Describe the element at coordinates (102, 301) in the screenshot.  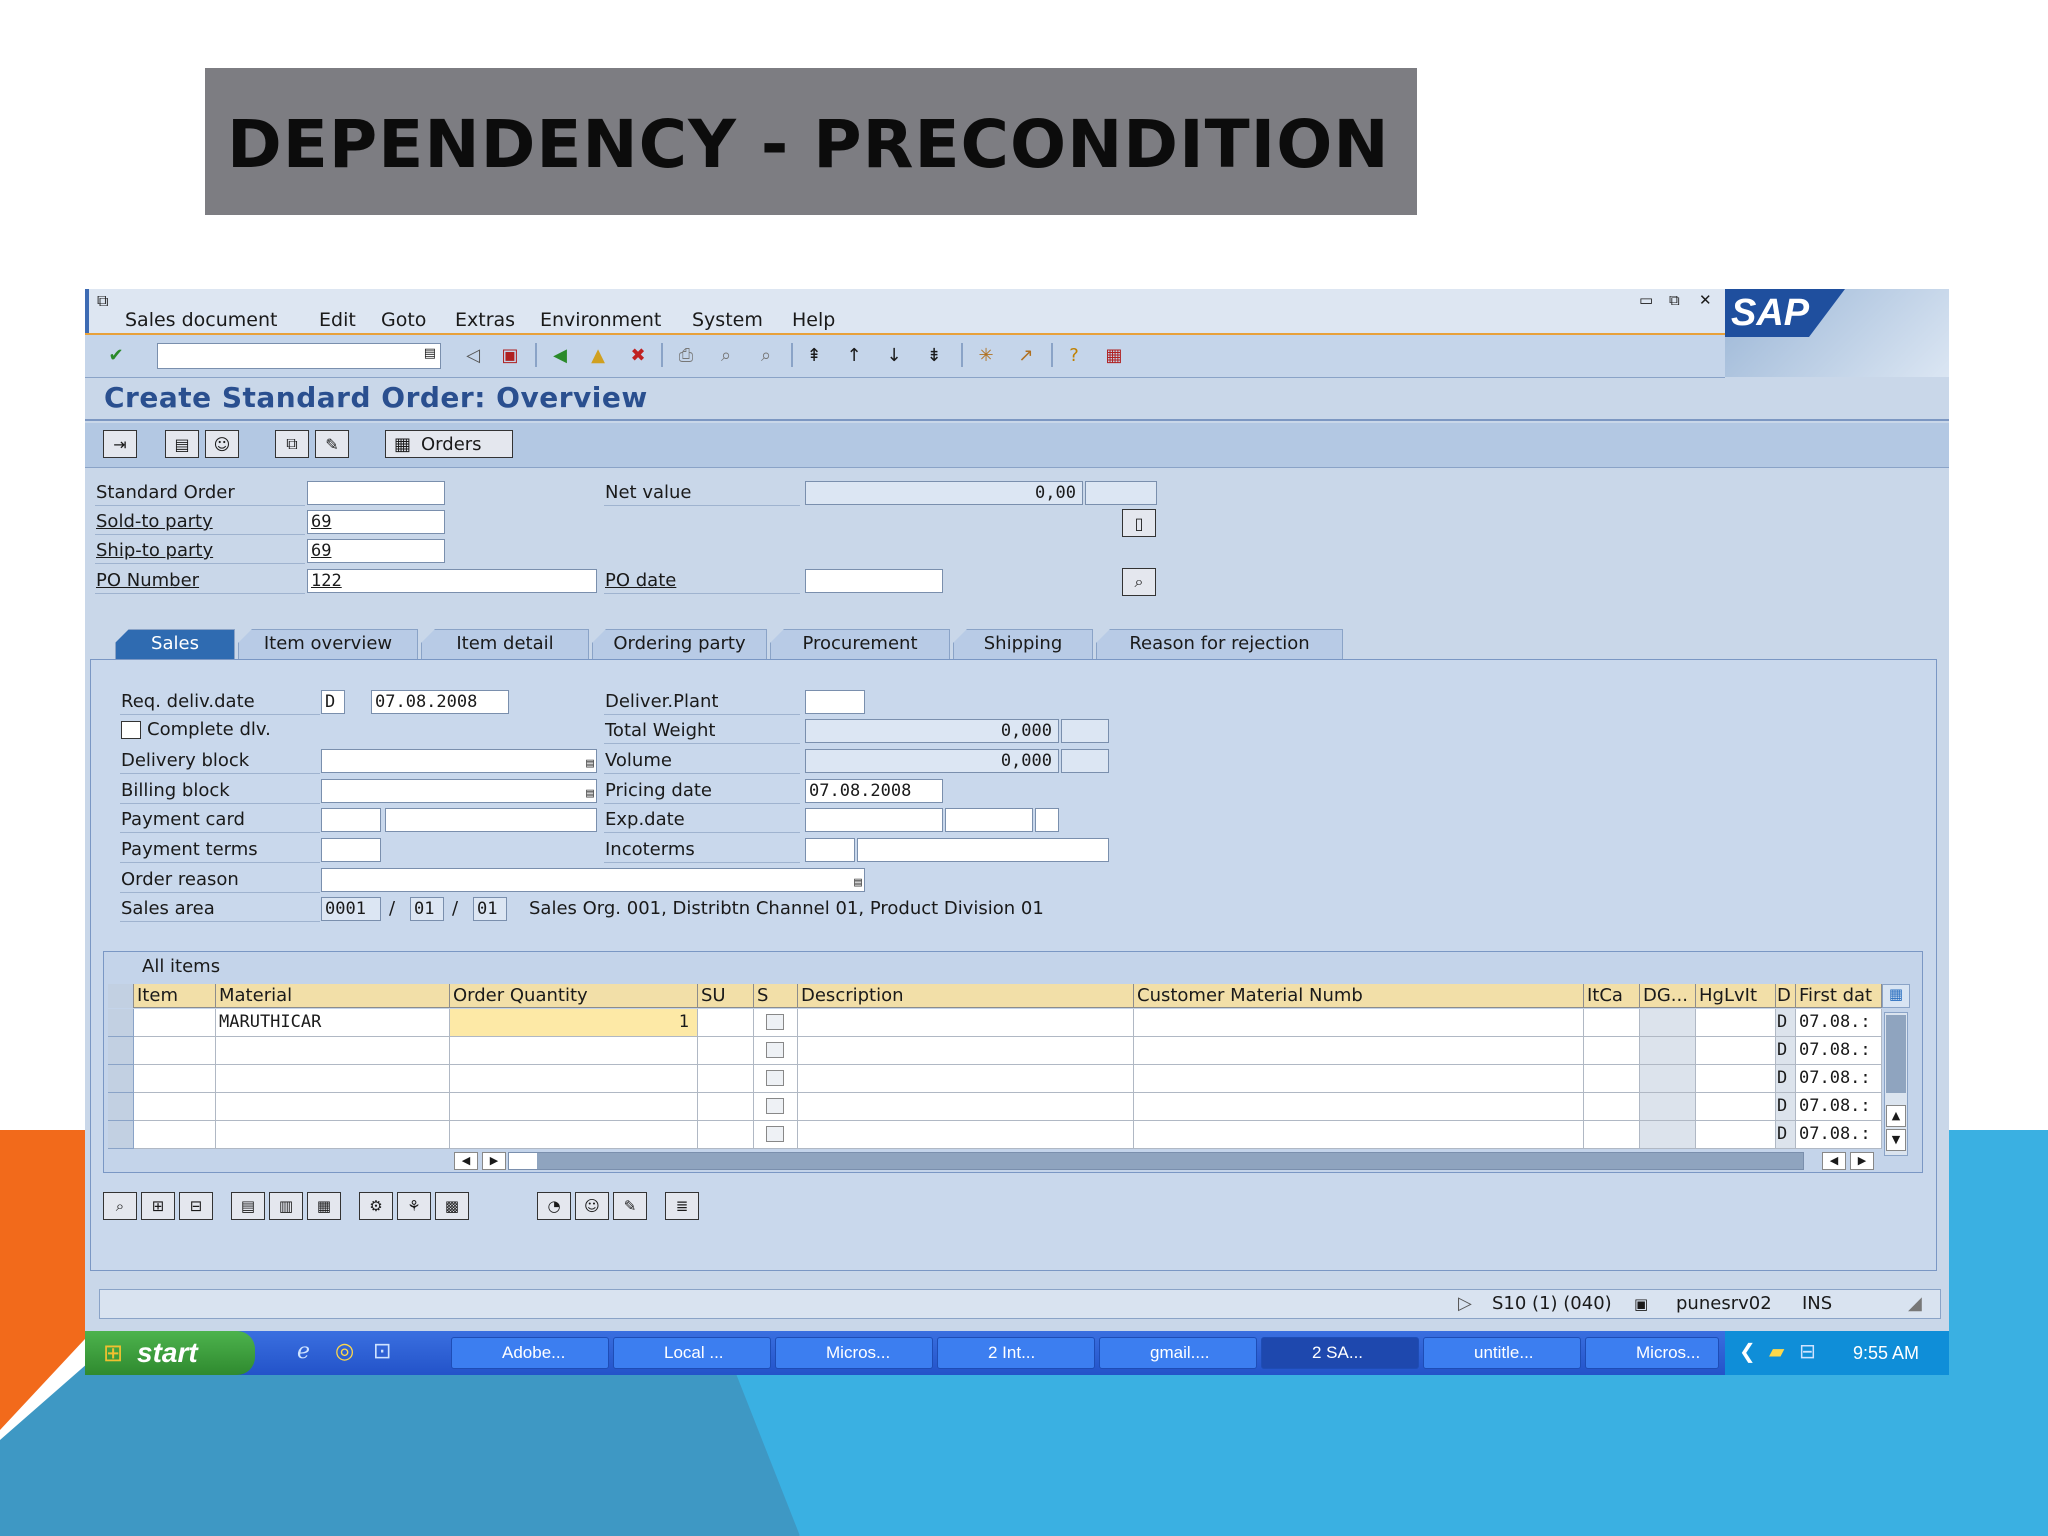
I see `window-menu-icon: ⧉` at that location.